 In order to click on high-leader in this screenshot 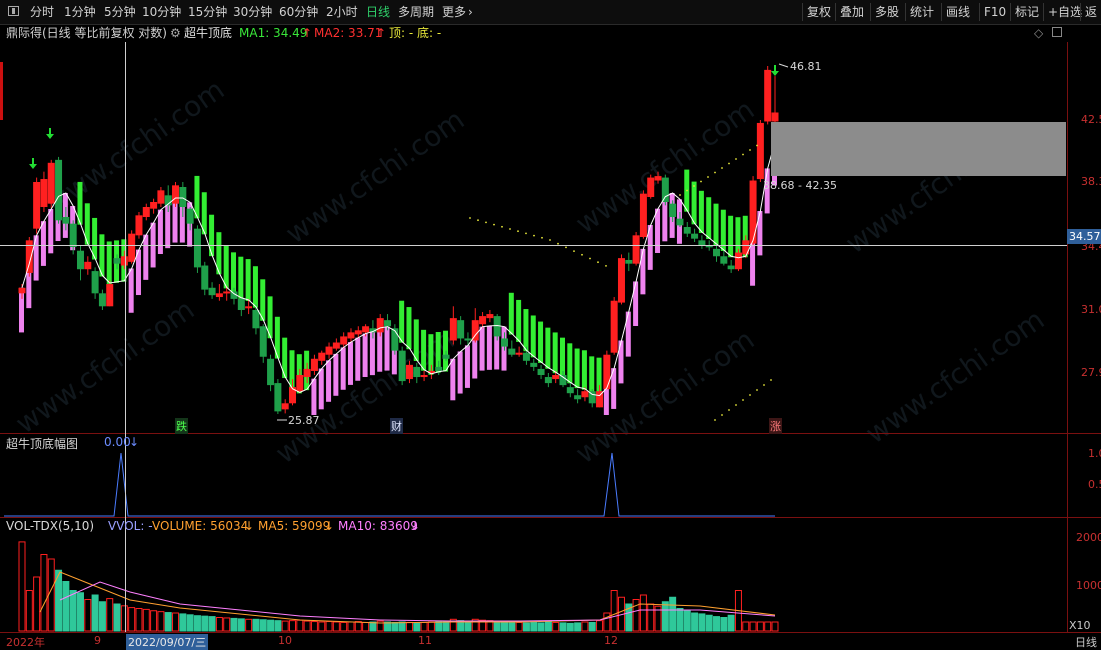, I will do `click(783, 65)`.